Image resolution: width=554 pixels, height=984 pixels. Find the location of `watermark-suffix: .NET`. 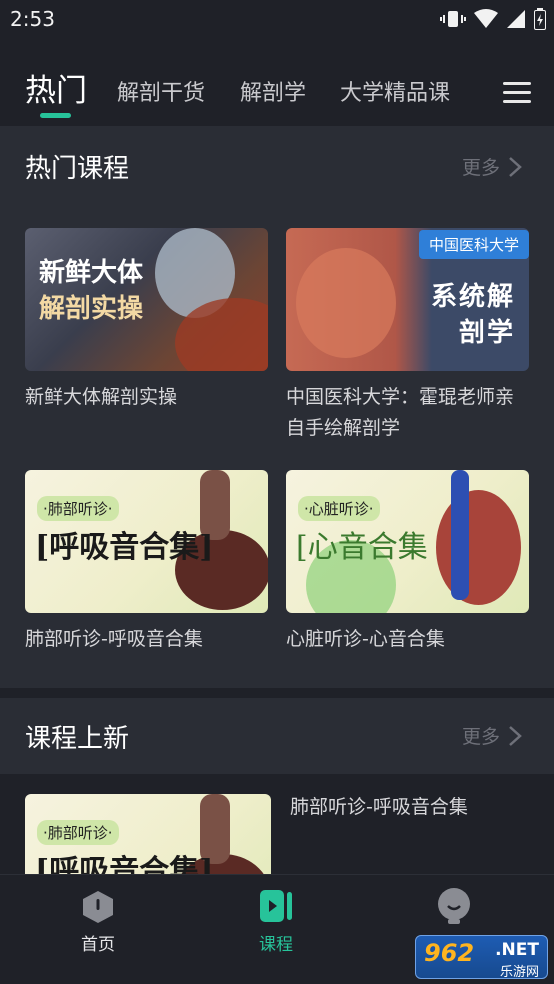

watermark-suffix: .NET is located at coordinates (517, 950).